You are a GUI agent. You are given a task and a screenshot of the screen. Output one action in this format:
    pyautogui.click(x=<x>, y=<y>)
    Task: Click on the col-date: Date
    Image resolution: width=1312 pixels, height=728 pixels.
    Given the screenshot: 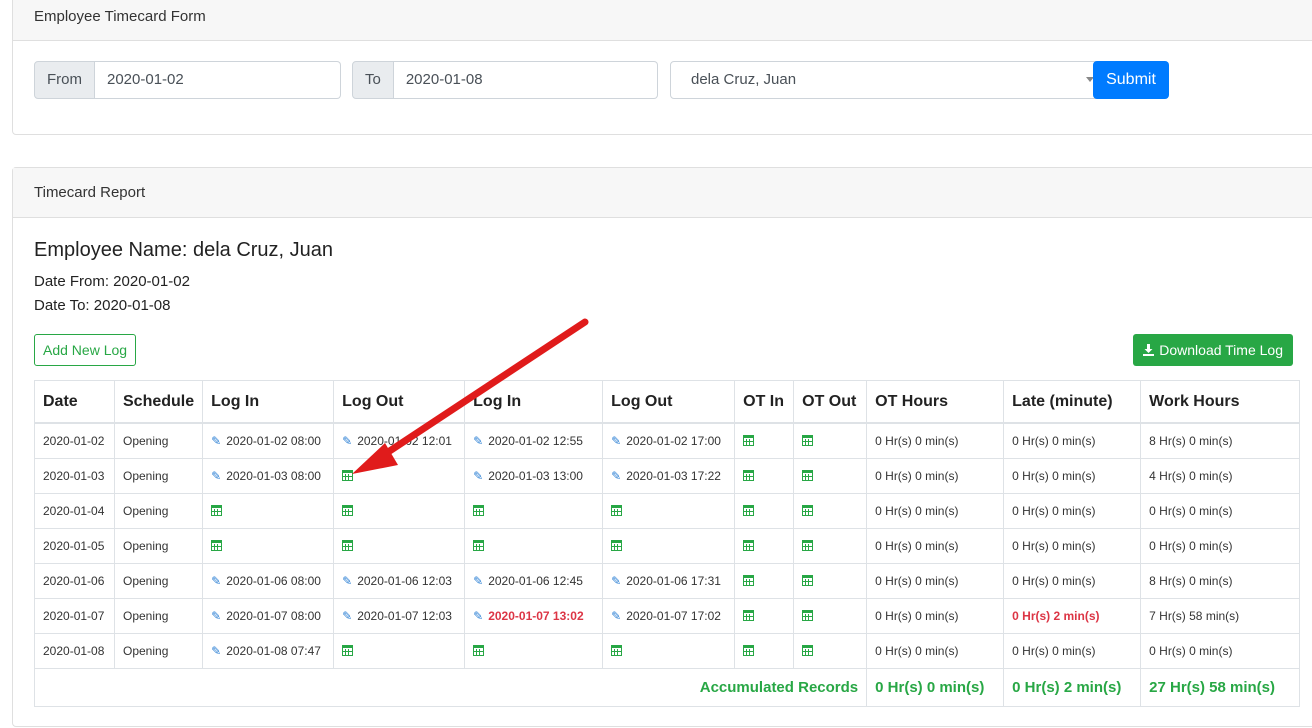 What is the action you would take?
    pyautogui.click(x=74, y=402)
    